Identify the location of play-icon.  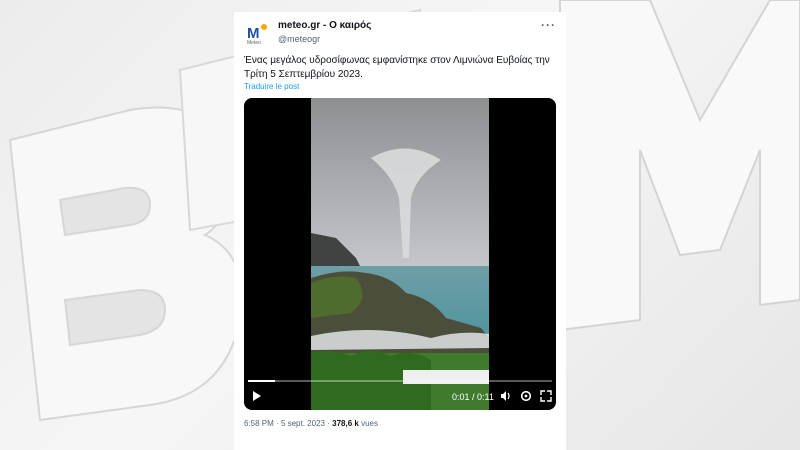
(257, 397).